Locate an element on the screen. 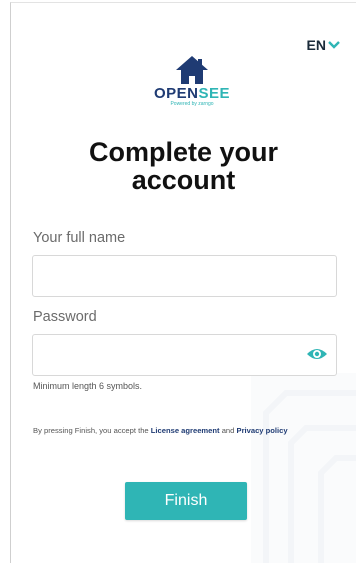 The image size is (356, 563). app-logo: OPENSEE Powered by zarngo is located at coordinates (192, 83).